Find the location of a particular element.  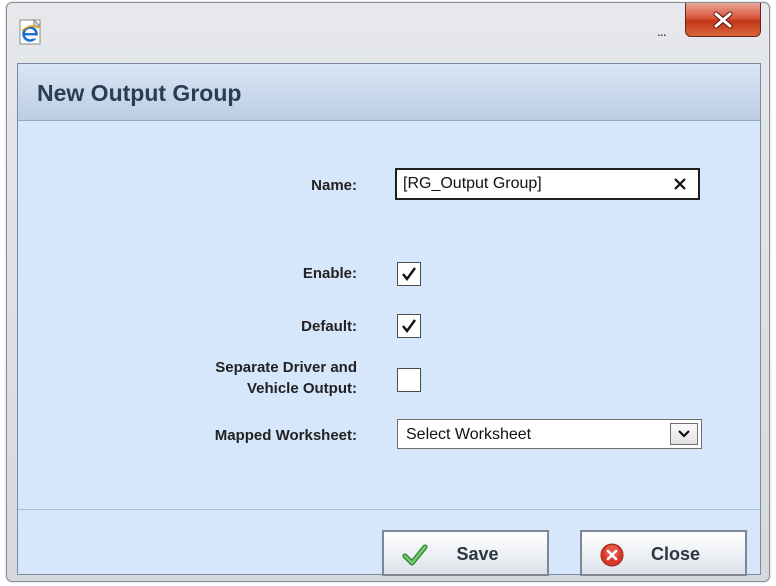

save-button: Save is located at coordinates (465, 553).